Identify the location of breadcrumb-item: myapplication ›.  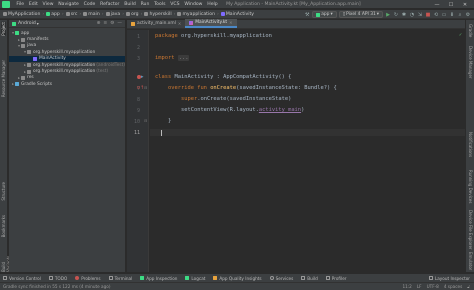
(198, 14).